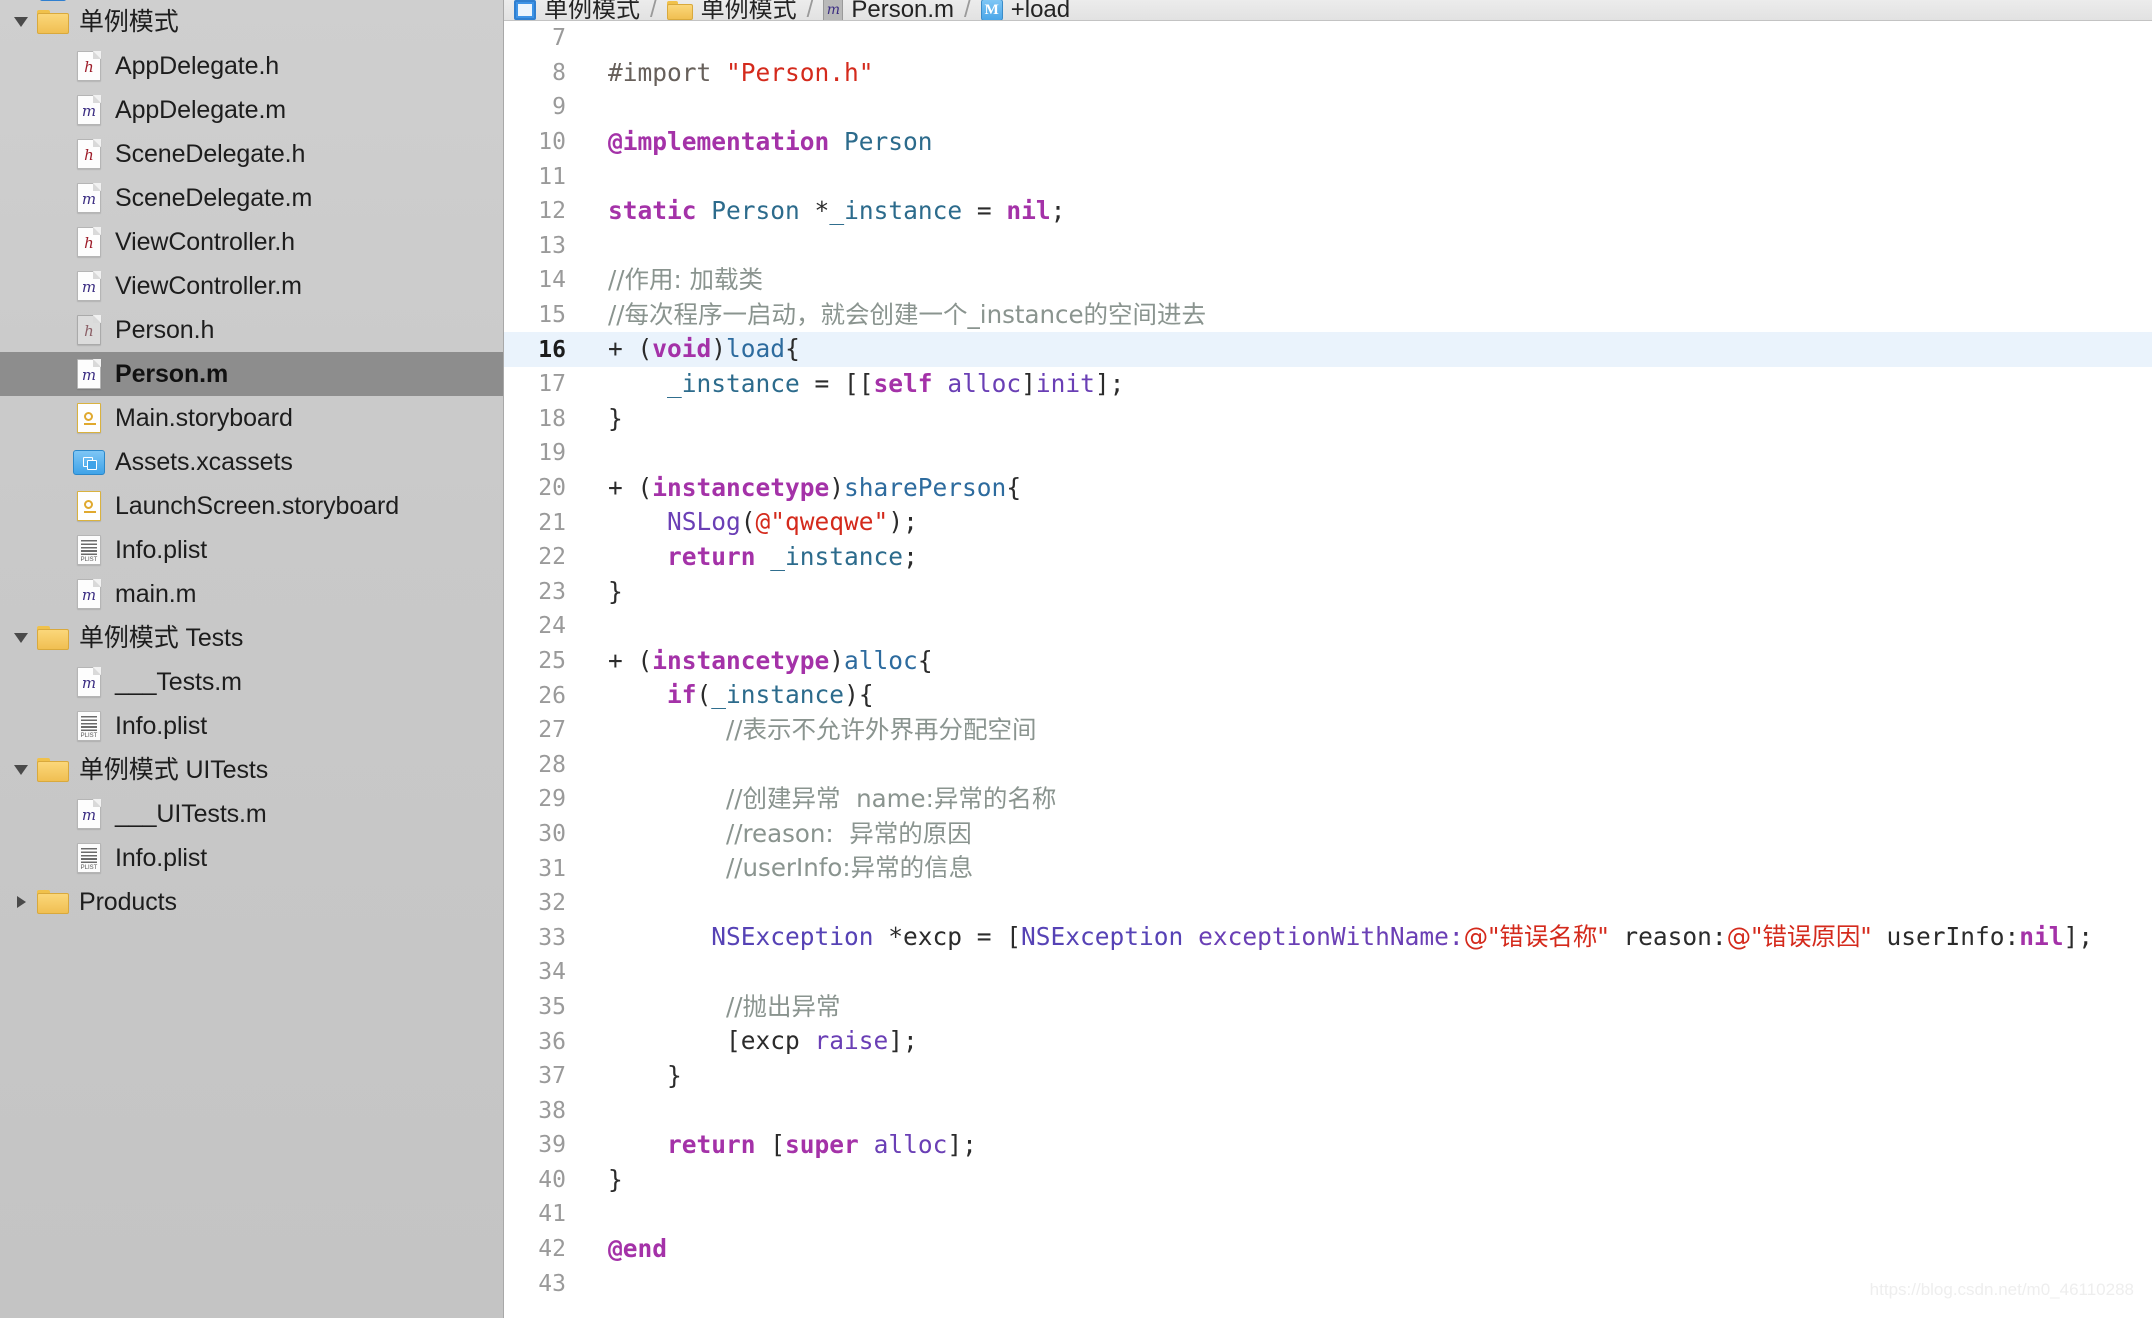 The height and width of the screenshot is (1318, 2152). What do you see at coordinates (850, 383) in the screenshot?
I see `code-line-text: _instance = [[self alloc]init];` at bounding box center [850, 383].